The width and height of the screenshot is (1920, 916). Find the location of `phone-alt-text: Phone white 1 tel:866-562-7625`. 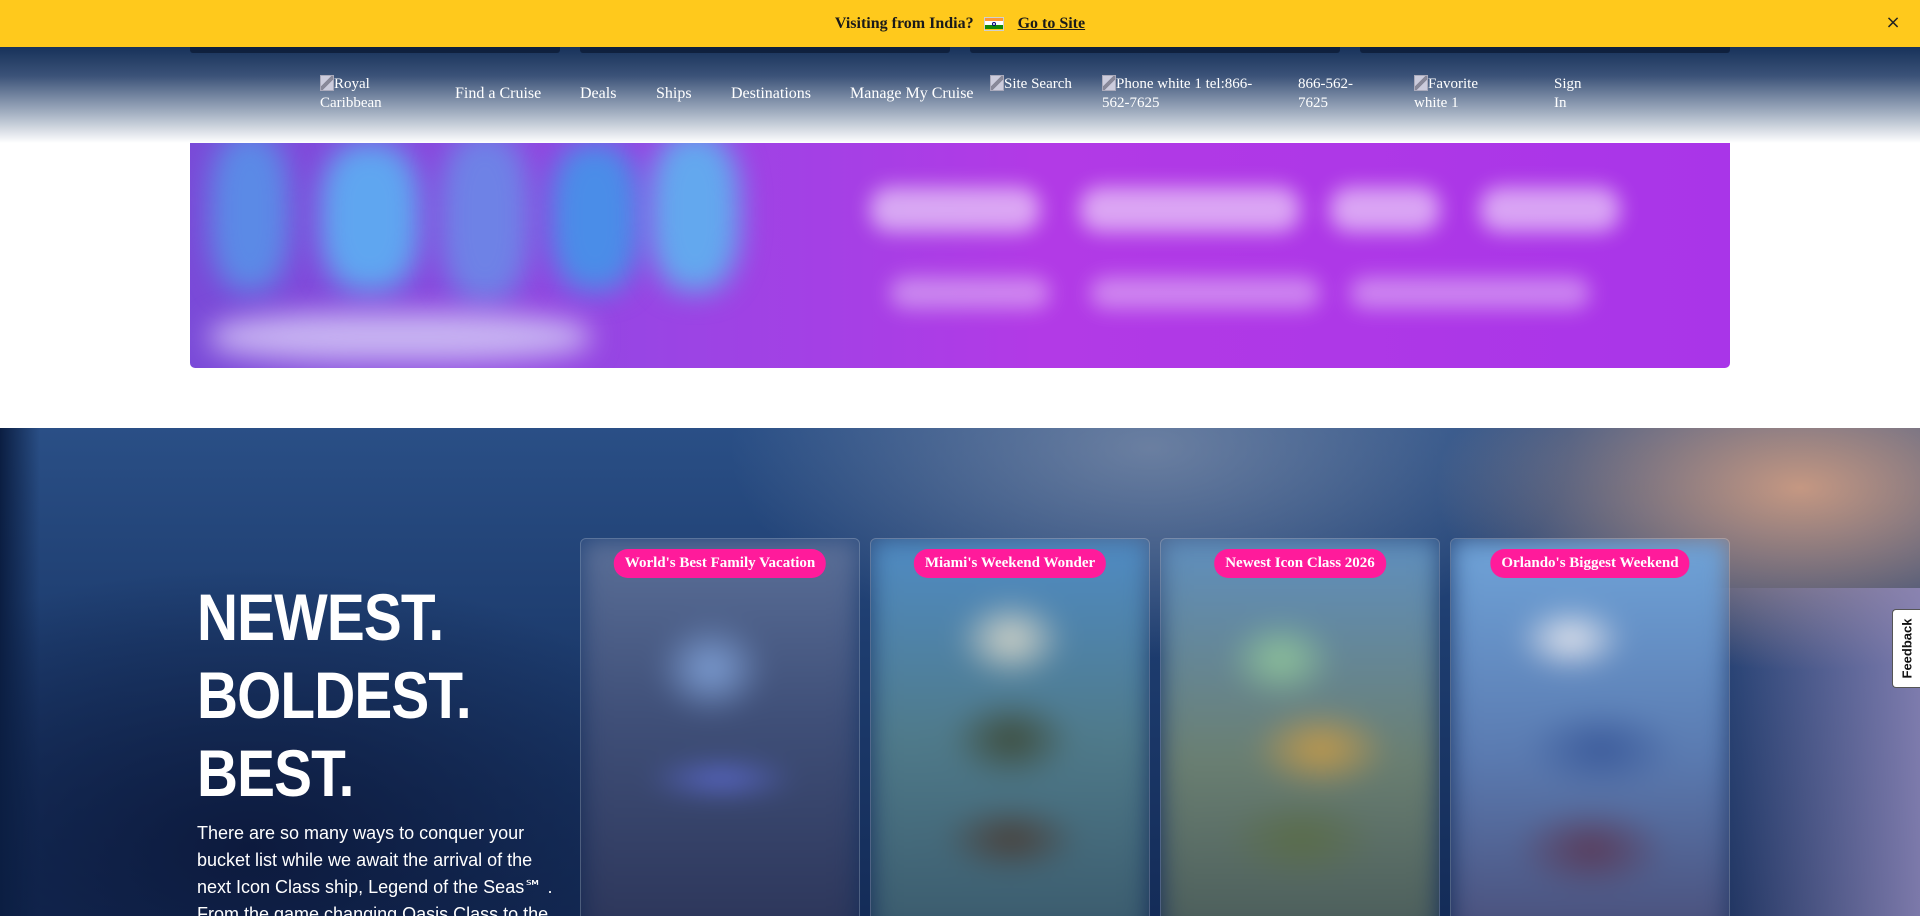

phone-alt-text: Phone white 1 tel:866-562-7625 is located at coordinates (1177, 93).